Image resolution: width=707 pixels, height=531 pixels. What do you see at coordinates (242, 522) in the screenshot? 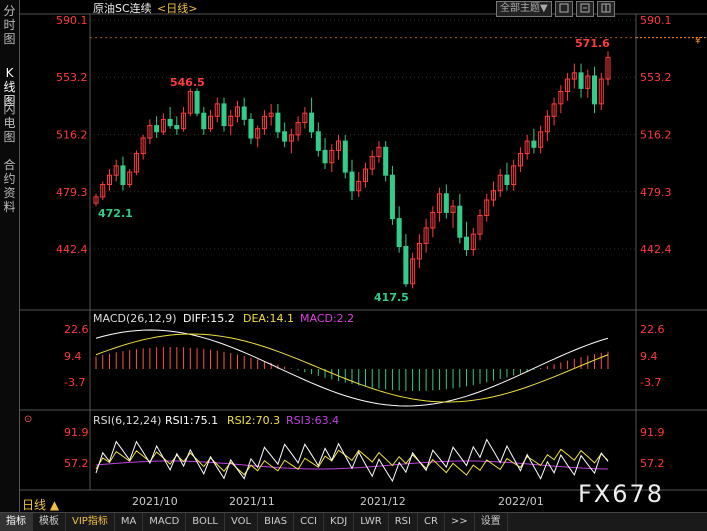
I see `tab-vol-6: VOL` at bounding box center [242, 522].